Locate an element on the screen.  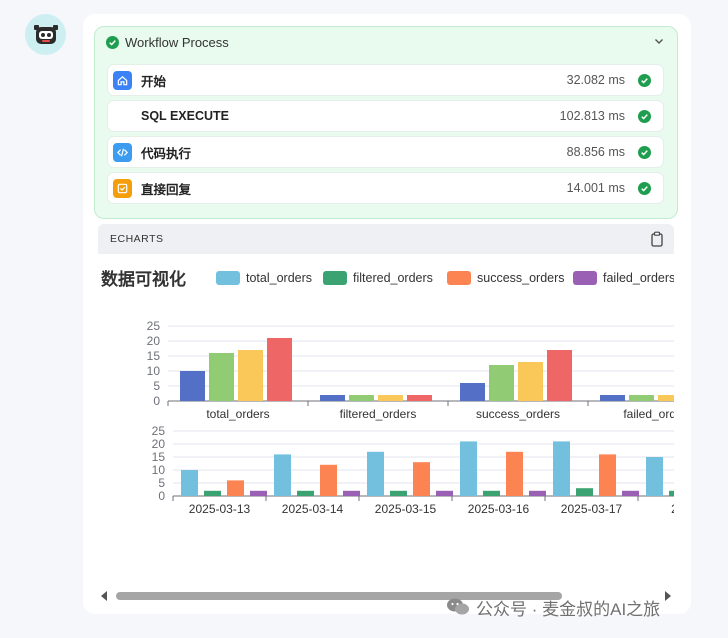
x-tick-label: 2025 is located at coordinates (672, 509).